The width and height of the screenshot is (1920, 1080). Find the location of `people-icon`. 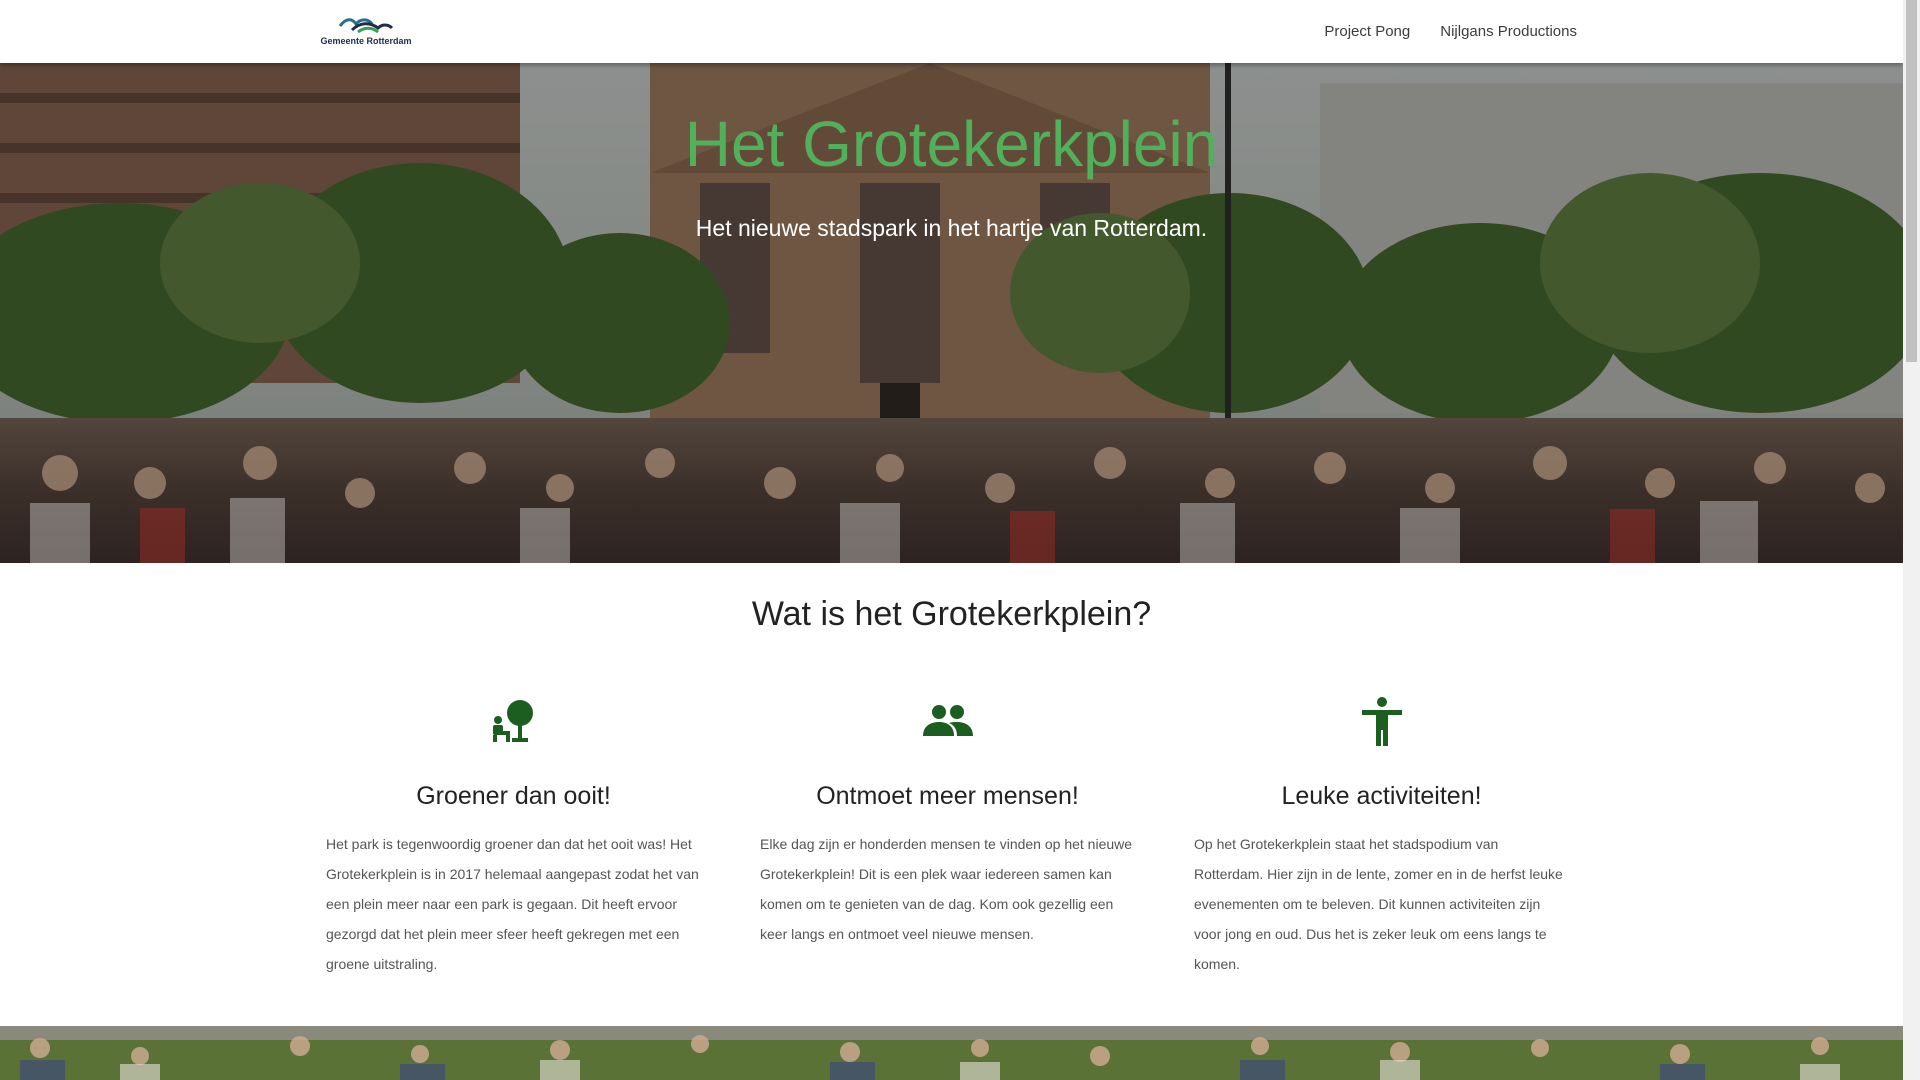

people-icon is located at coordinates (947, 720).